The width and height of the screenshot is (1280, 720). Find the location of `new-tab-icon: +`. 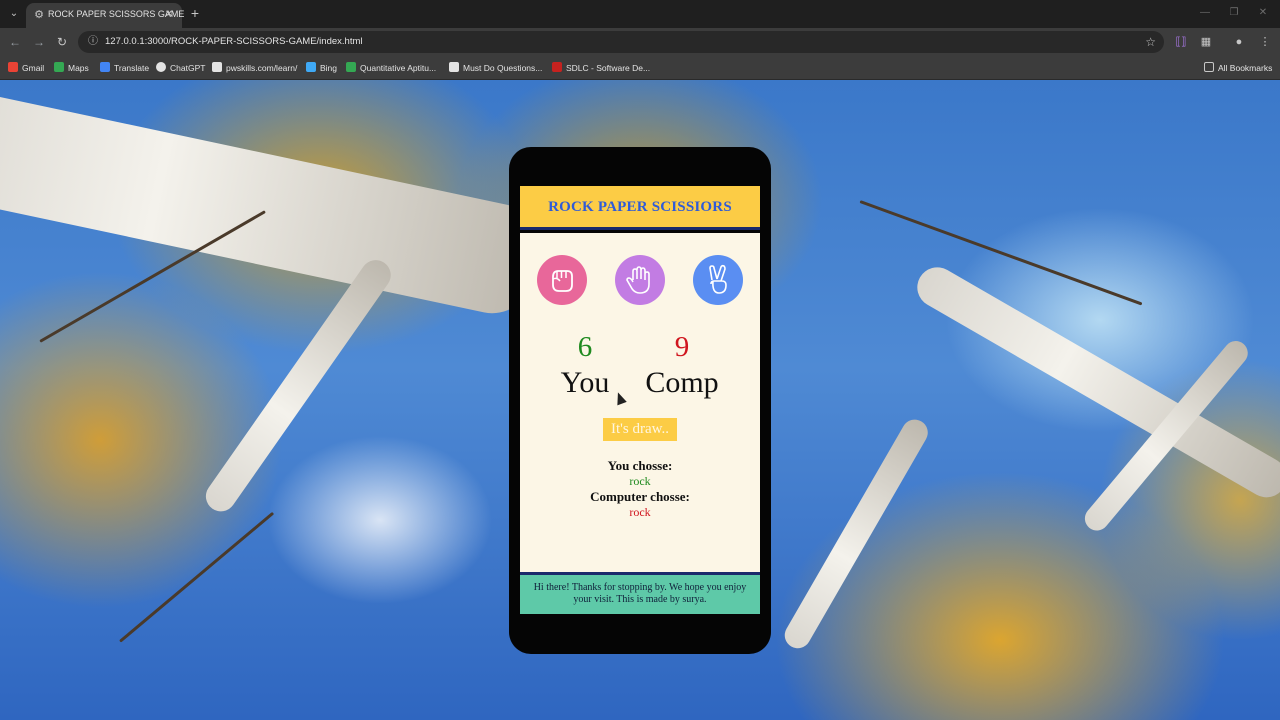

new-tab-icon: + is located at coordinates (195, 13).